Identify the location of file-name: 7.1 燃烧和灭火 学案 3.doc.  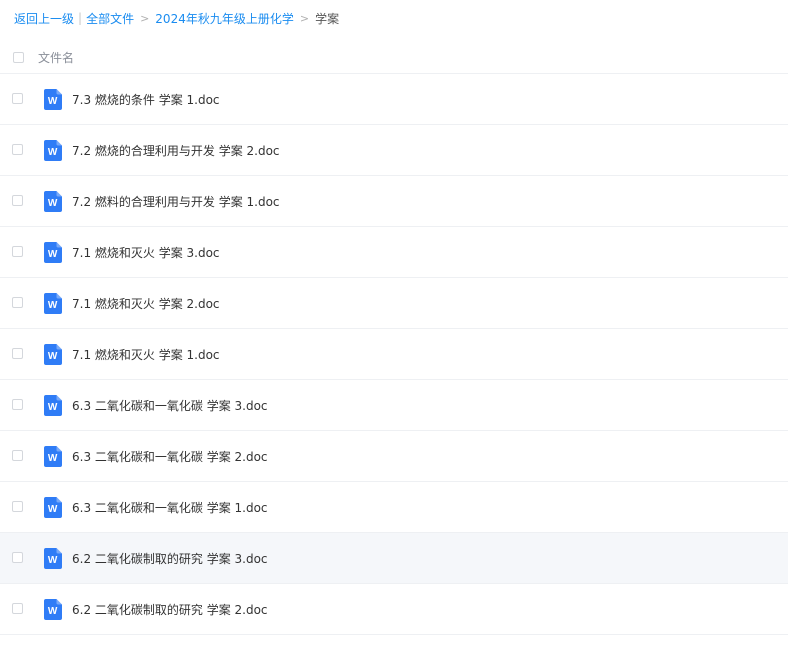
(146, 252).